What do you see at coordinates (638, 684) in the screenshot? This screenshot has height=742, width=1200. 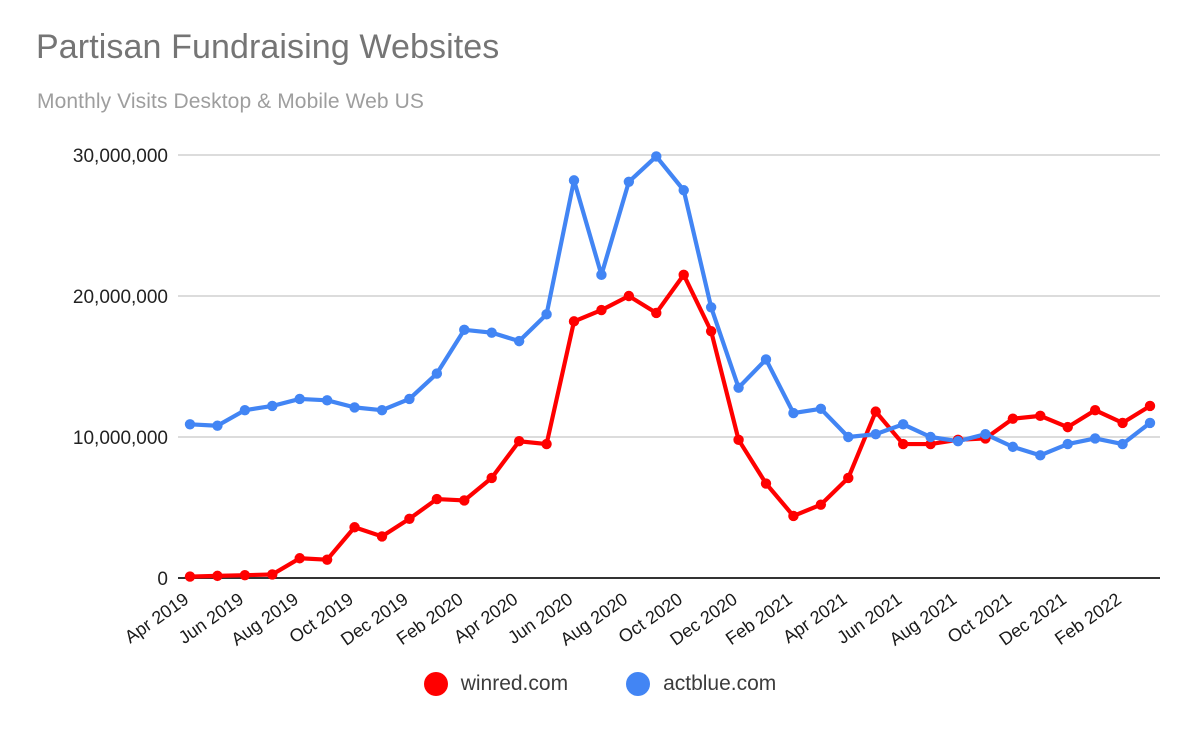 I see `legend-swatch-actblue` at bounding box center [638, 684].